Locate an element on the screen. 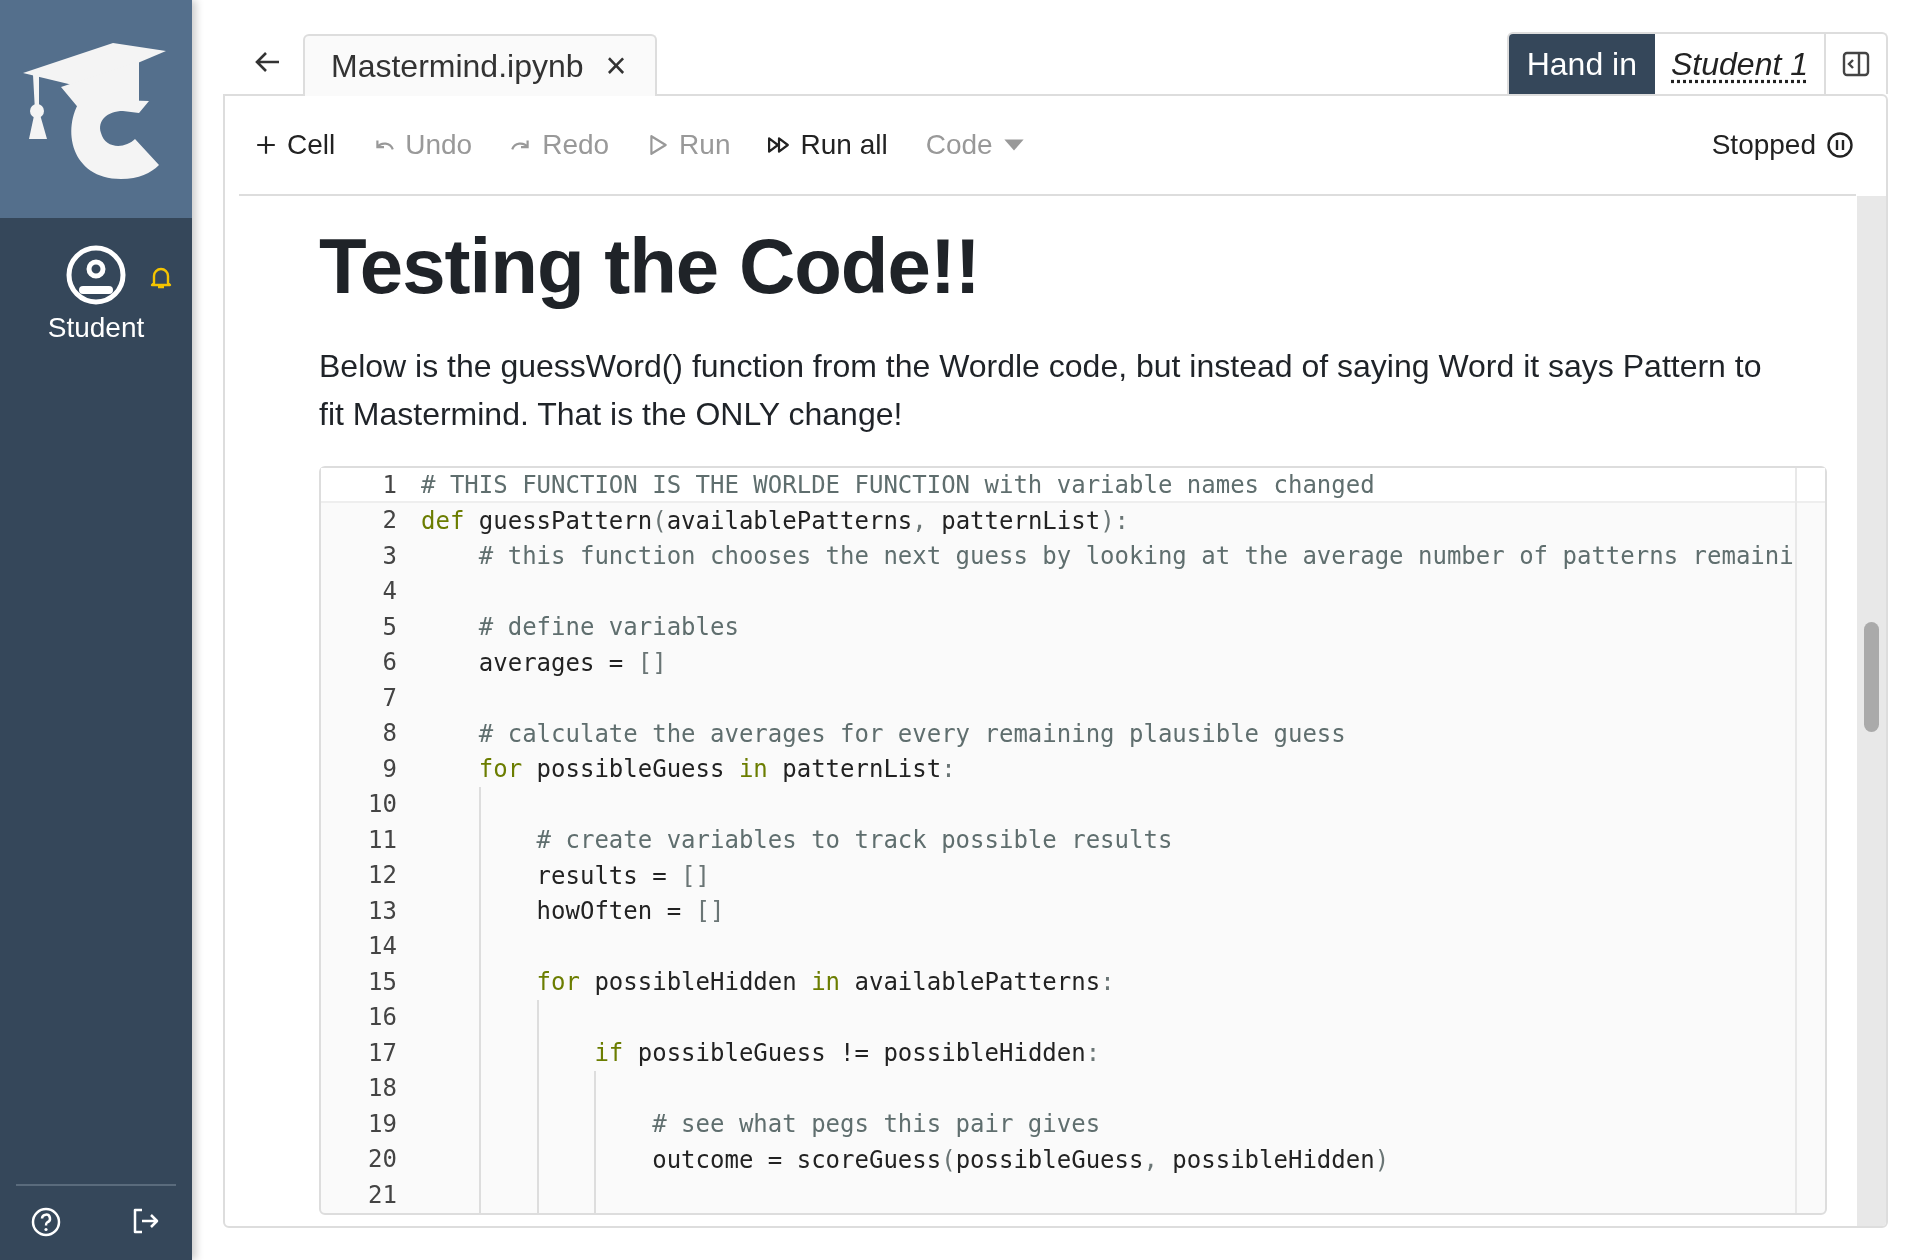 This screenshot has height=1260, width=1920. plus-icon is located at coordinates (266, 145).